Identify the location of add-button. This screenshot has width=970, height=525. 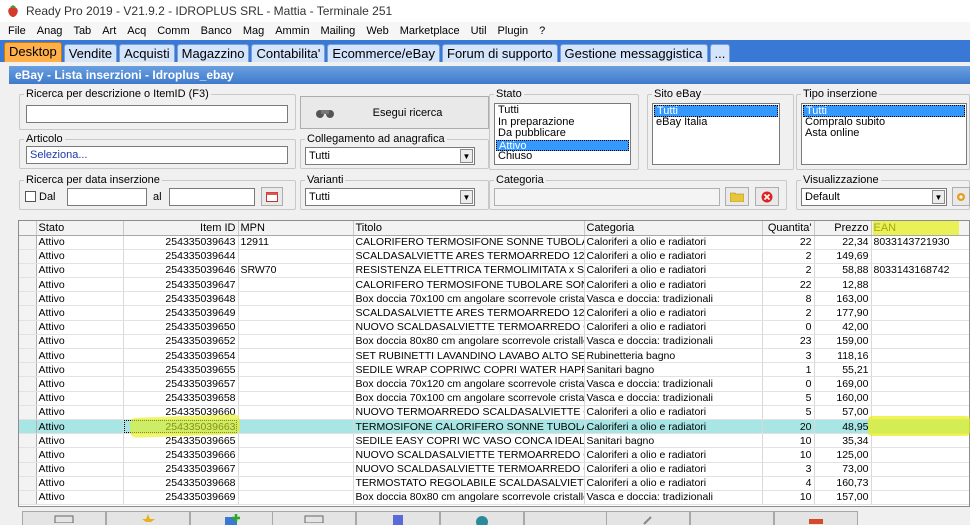
(232, 518).